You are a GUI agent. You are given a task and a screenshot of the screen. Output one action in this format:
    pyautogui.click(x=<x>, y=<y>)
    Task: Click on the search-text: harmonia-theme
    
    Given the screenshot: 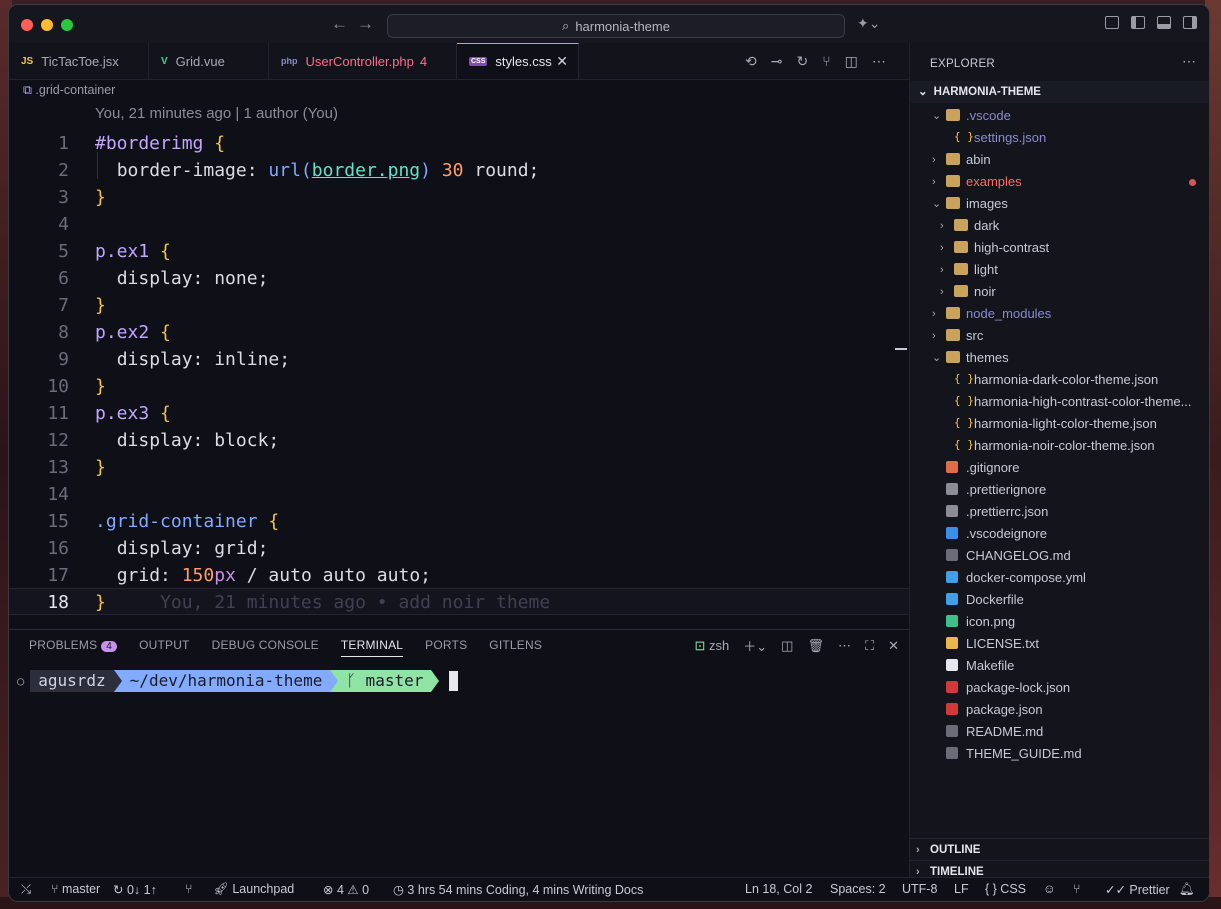 What is the action you would take?
    pyautogui.click(x=622, y=26)
    